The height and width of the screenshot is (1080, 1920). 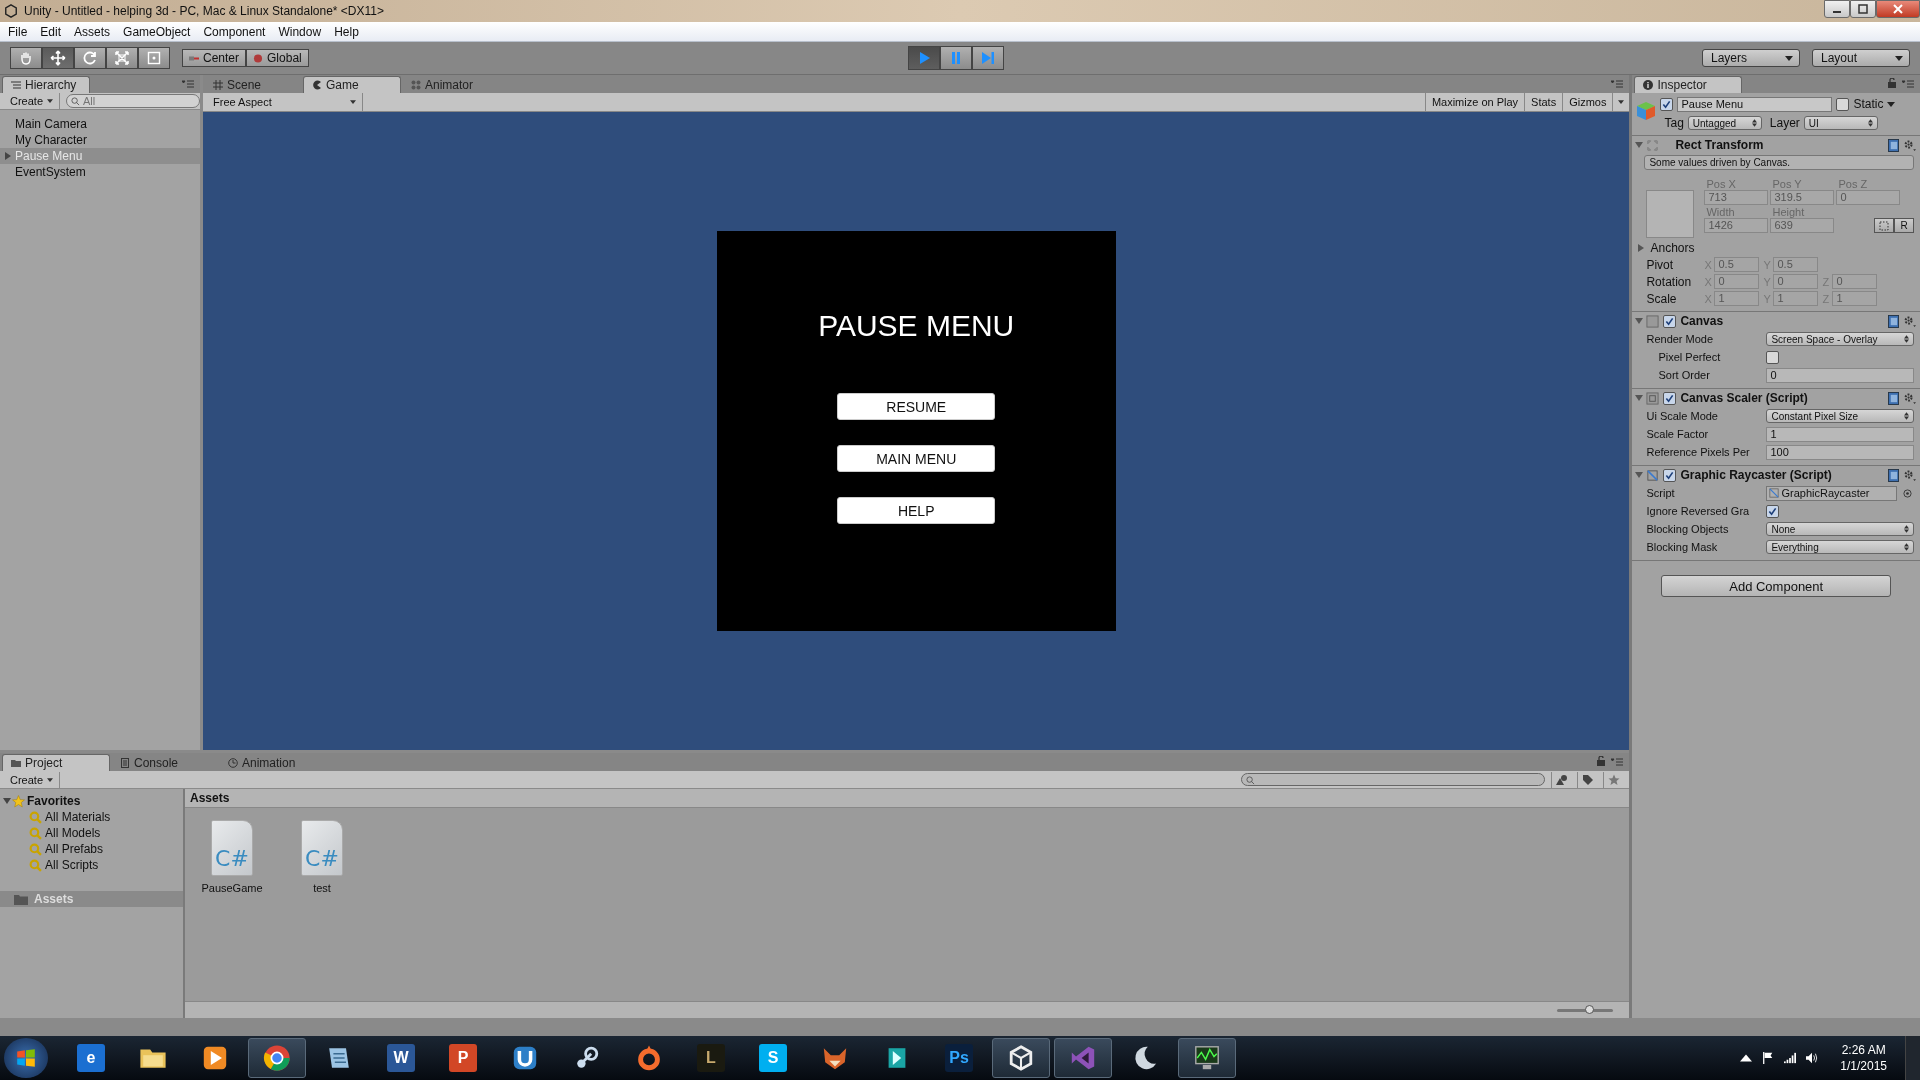 What do you see at coordinates (235, 31) in the screenshot?
I see `menu-item: Component` at bounding box center [235, 31].